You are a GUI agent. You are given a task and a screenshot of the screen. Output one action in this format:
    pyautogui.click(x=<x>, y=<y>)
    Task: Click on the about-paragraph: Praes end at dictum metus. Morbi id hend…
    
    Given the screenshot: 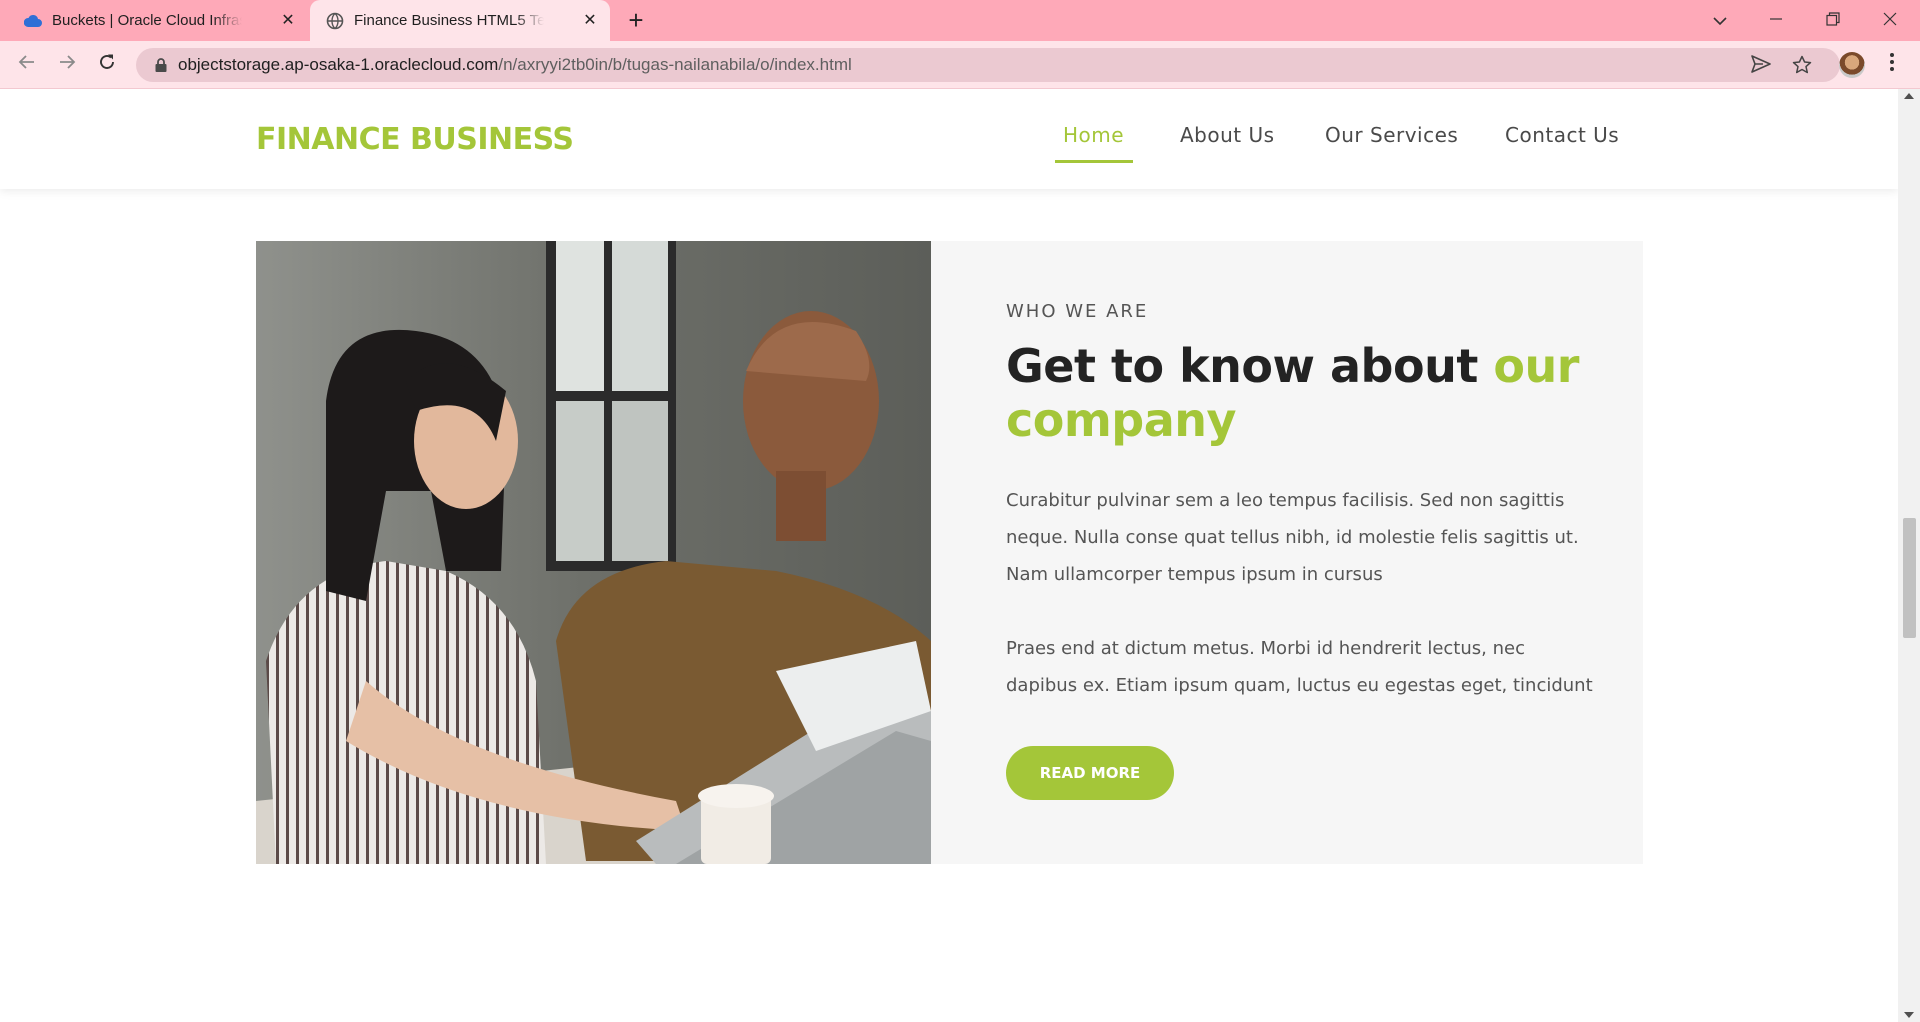 What is the action you would take?
    pyautogui.click(x=1299, y=667)
    